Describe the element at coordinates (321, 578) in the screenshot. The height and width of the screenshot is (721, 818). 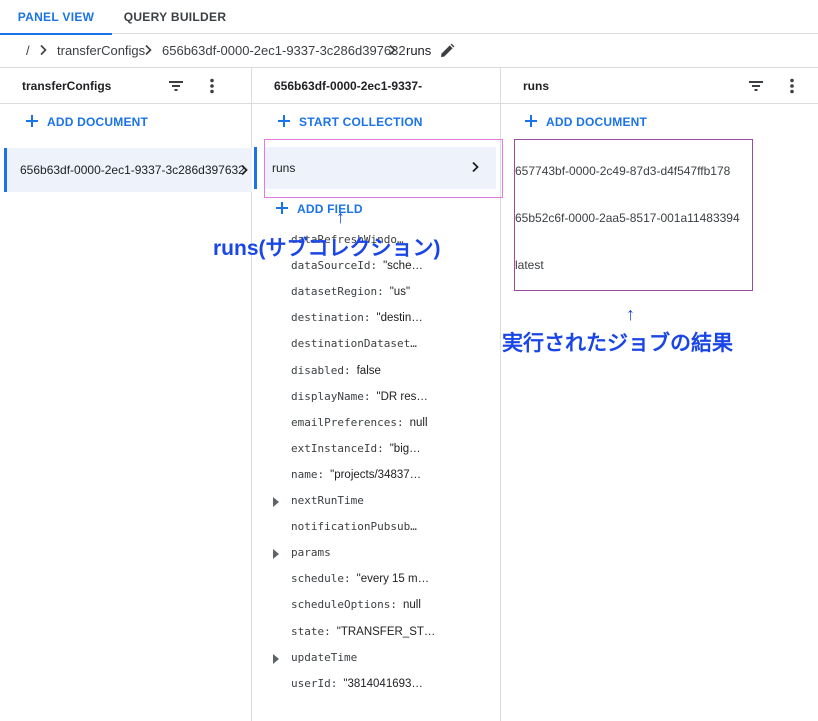
I see `field-key: schedule:` at that location.